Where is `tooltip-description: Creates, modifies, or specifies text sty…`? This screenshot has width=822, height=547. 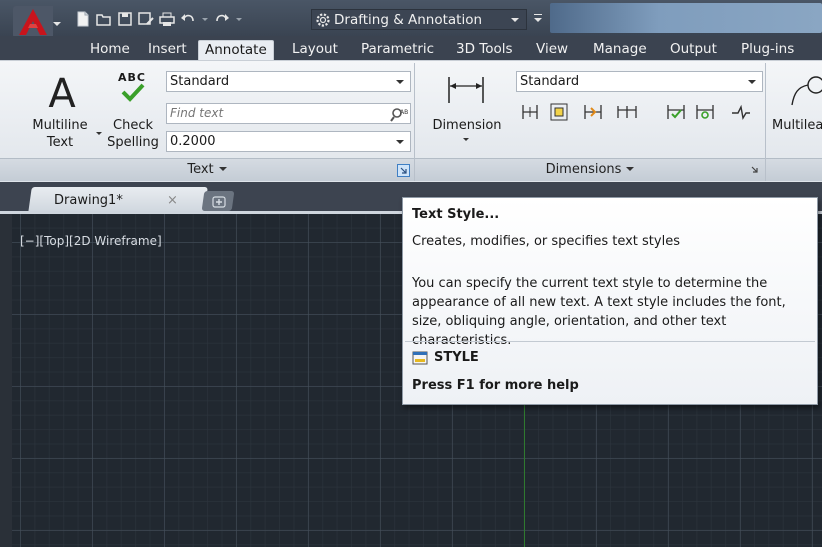
tooltip-description: Creates, modifies, or specifies text sty… is located at coordinates (546, 241).